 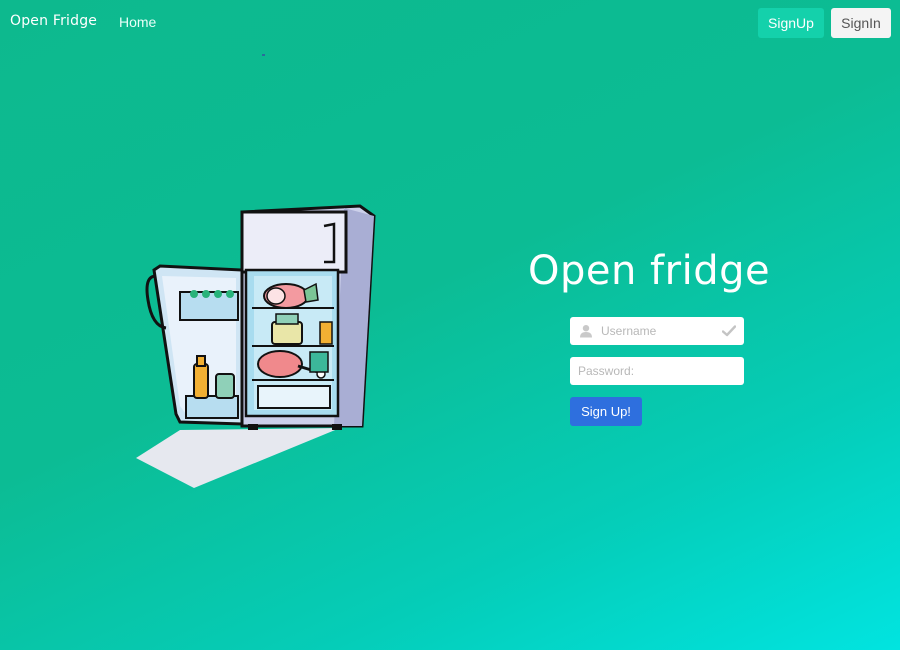 What do you see at coordinates (53, 21) in the screenshot?
I see `brand-logo: Open Fridge` at bounding box center [53, 21].